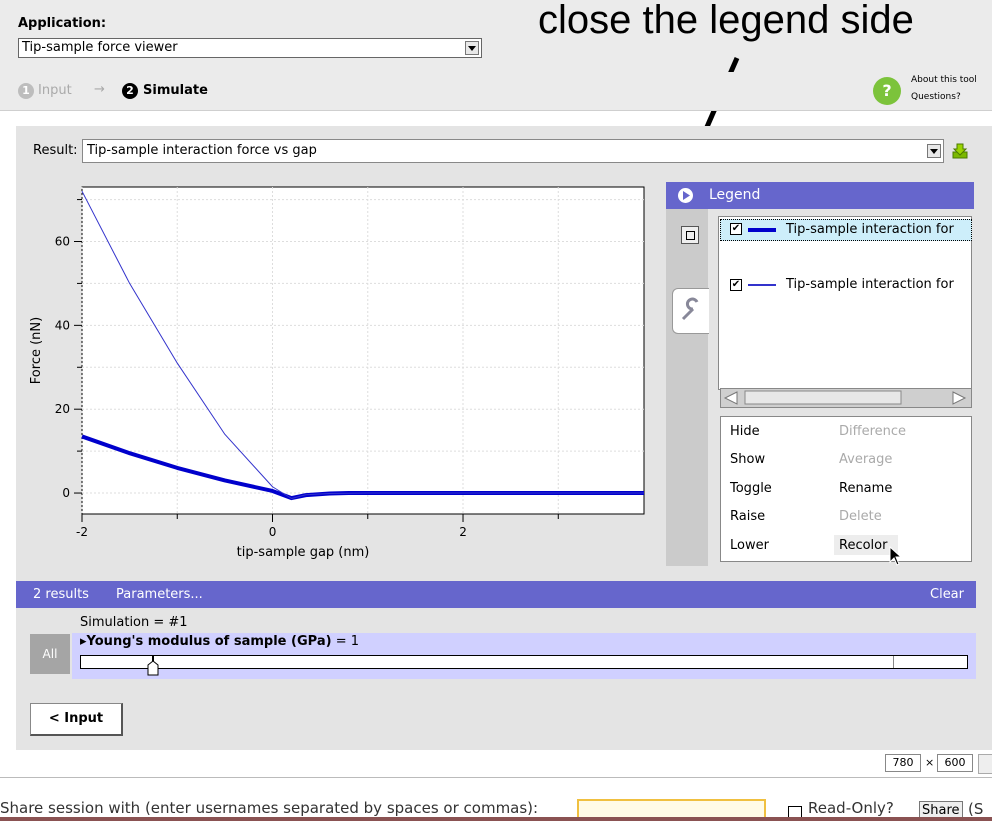 This screenshot has height=821, width=992. I want to click on question-icon: ?, so click(887, 91).